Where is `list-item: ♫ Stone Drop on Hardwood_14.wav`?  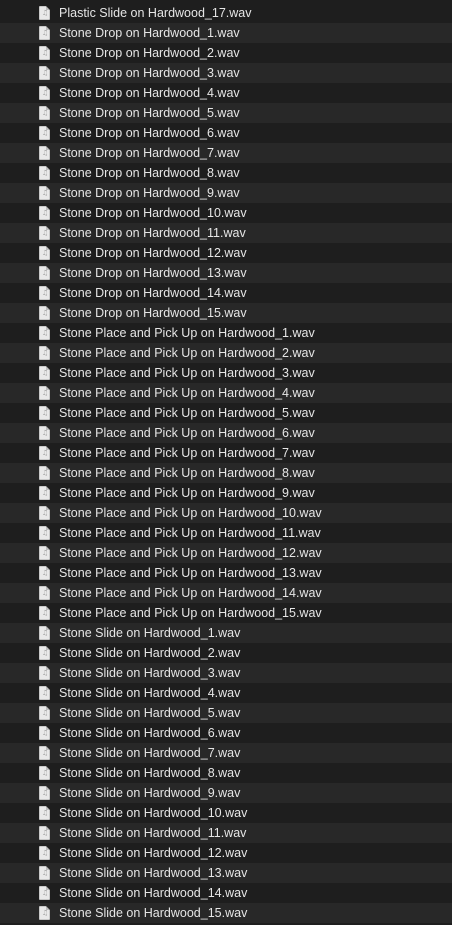 list-item: ♫ Stone Drop on Hardwood_14.wav is located at coordinates (226, 293).